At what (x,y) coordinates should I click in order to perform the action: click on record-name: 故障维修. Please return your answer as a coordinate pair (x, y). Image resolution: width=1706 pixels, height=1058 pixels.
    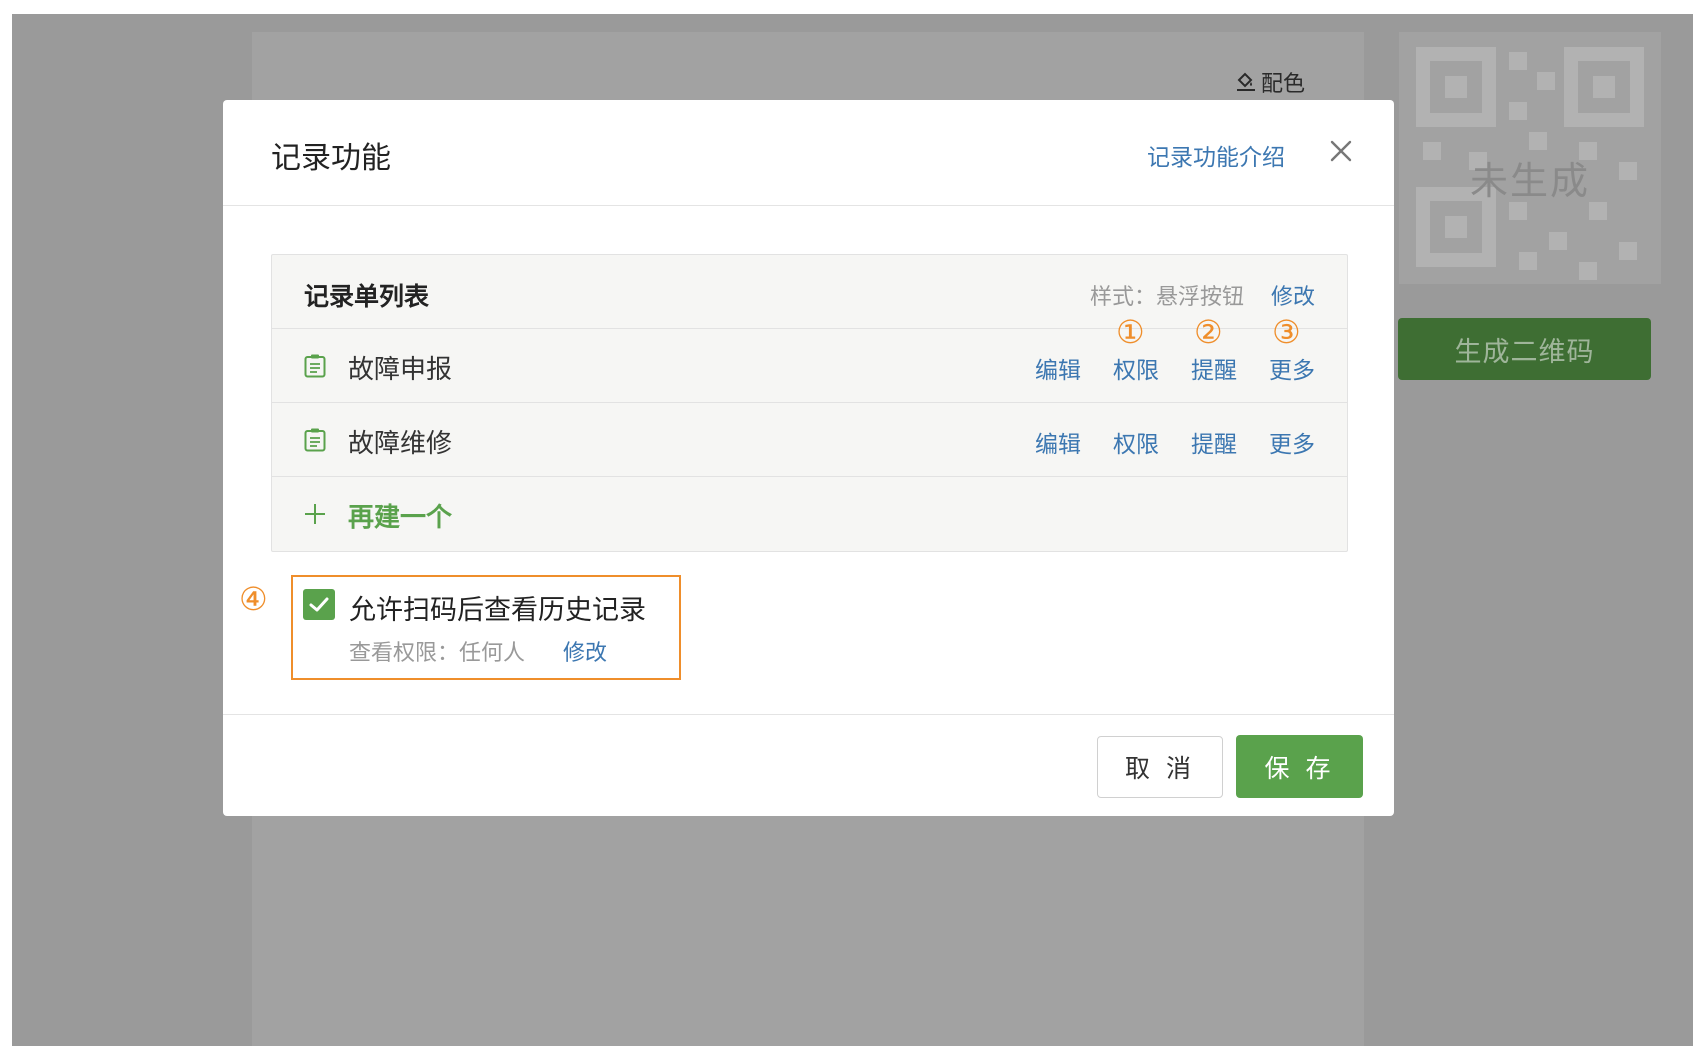
    Looking at the image, I should click on (400, 444).